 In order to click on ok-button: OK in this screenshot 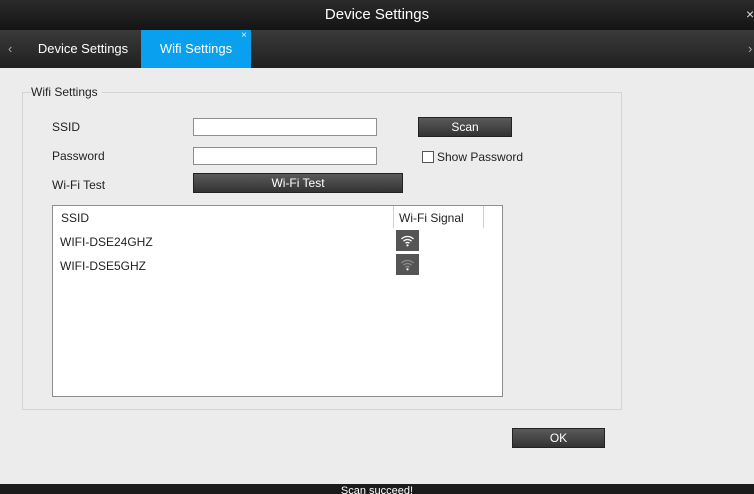, I will do `click(558, 438)`.